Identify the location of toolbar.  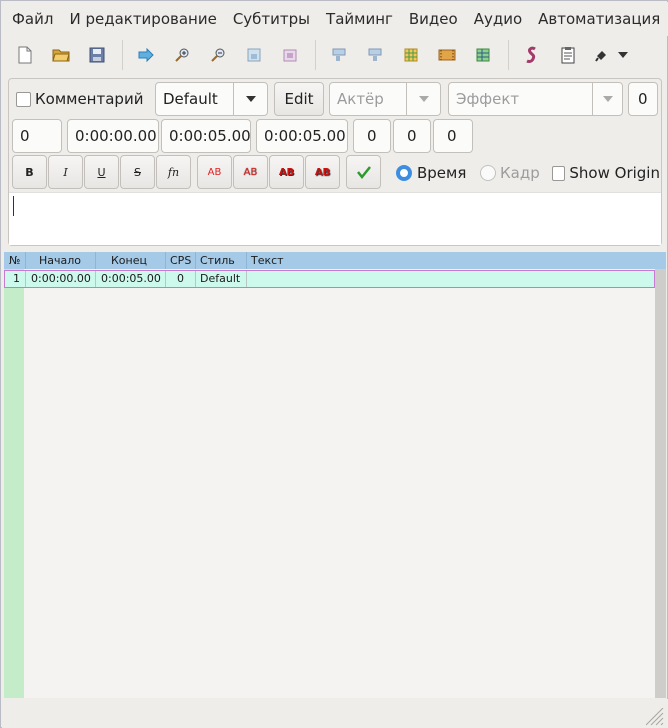
(335, 55).